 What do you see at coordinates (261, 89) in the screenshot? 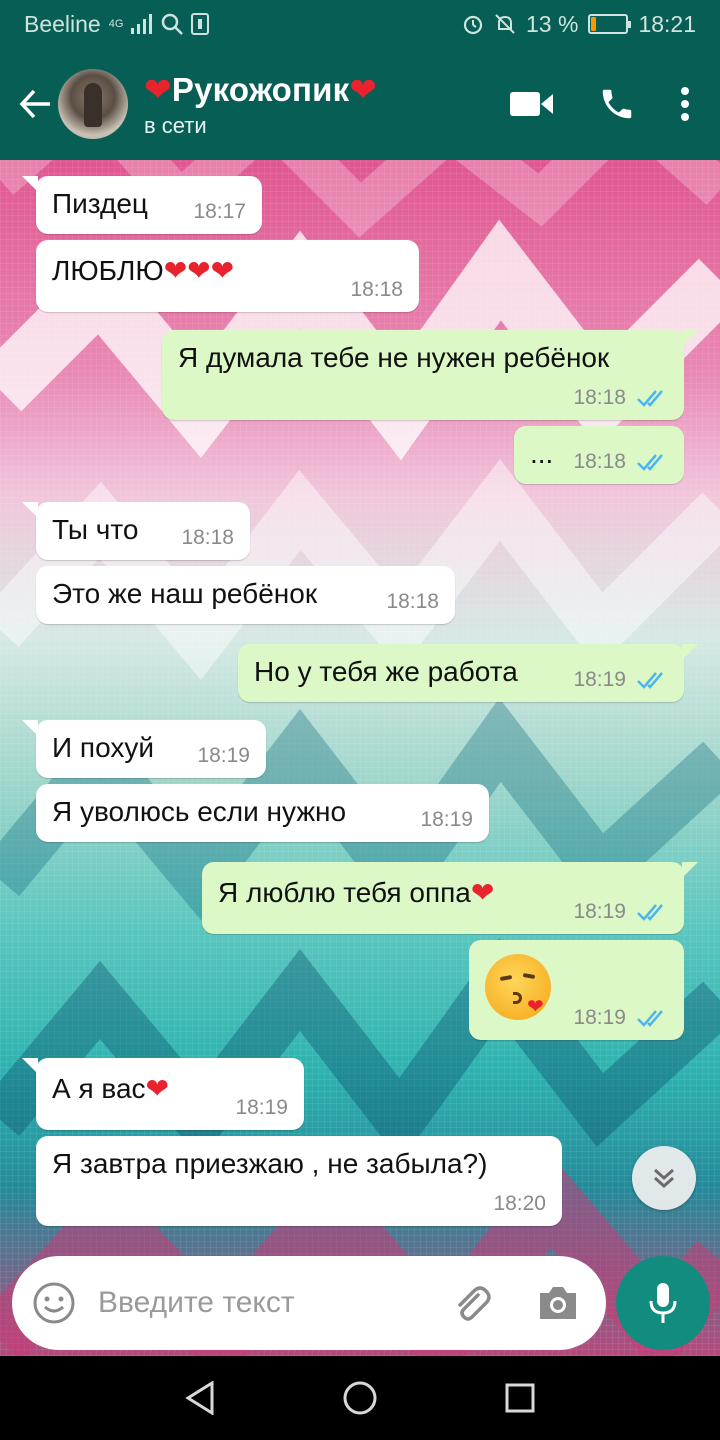
I see `contact-name: ❤Рукожопик❤` at bounding box center [261, 89].